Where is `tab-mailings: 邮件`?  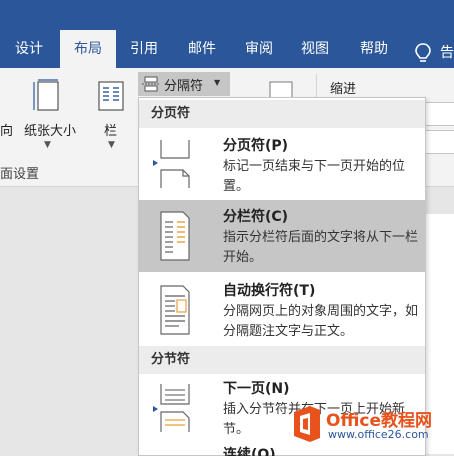
tab-mailings: 邮件 is located at coordinates (202, 53).